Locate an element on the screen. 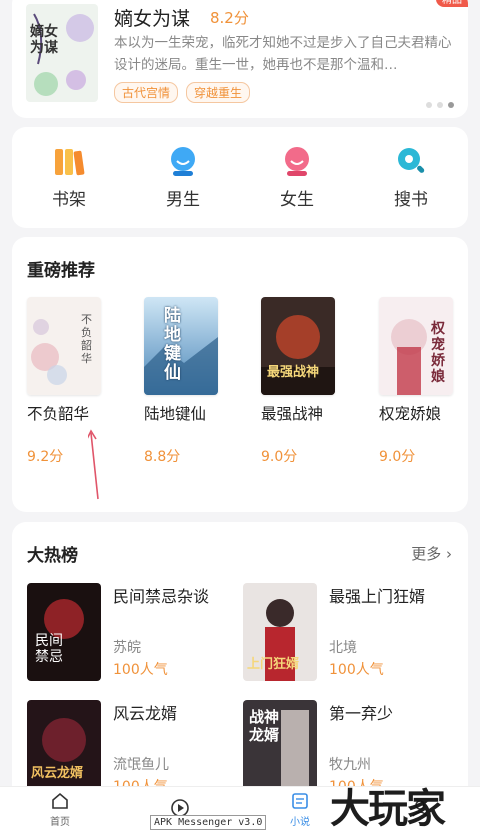 The height and width of the screenshot is (831, 480). book-author: 苏皖 is located at coordinates (127, 648).